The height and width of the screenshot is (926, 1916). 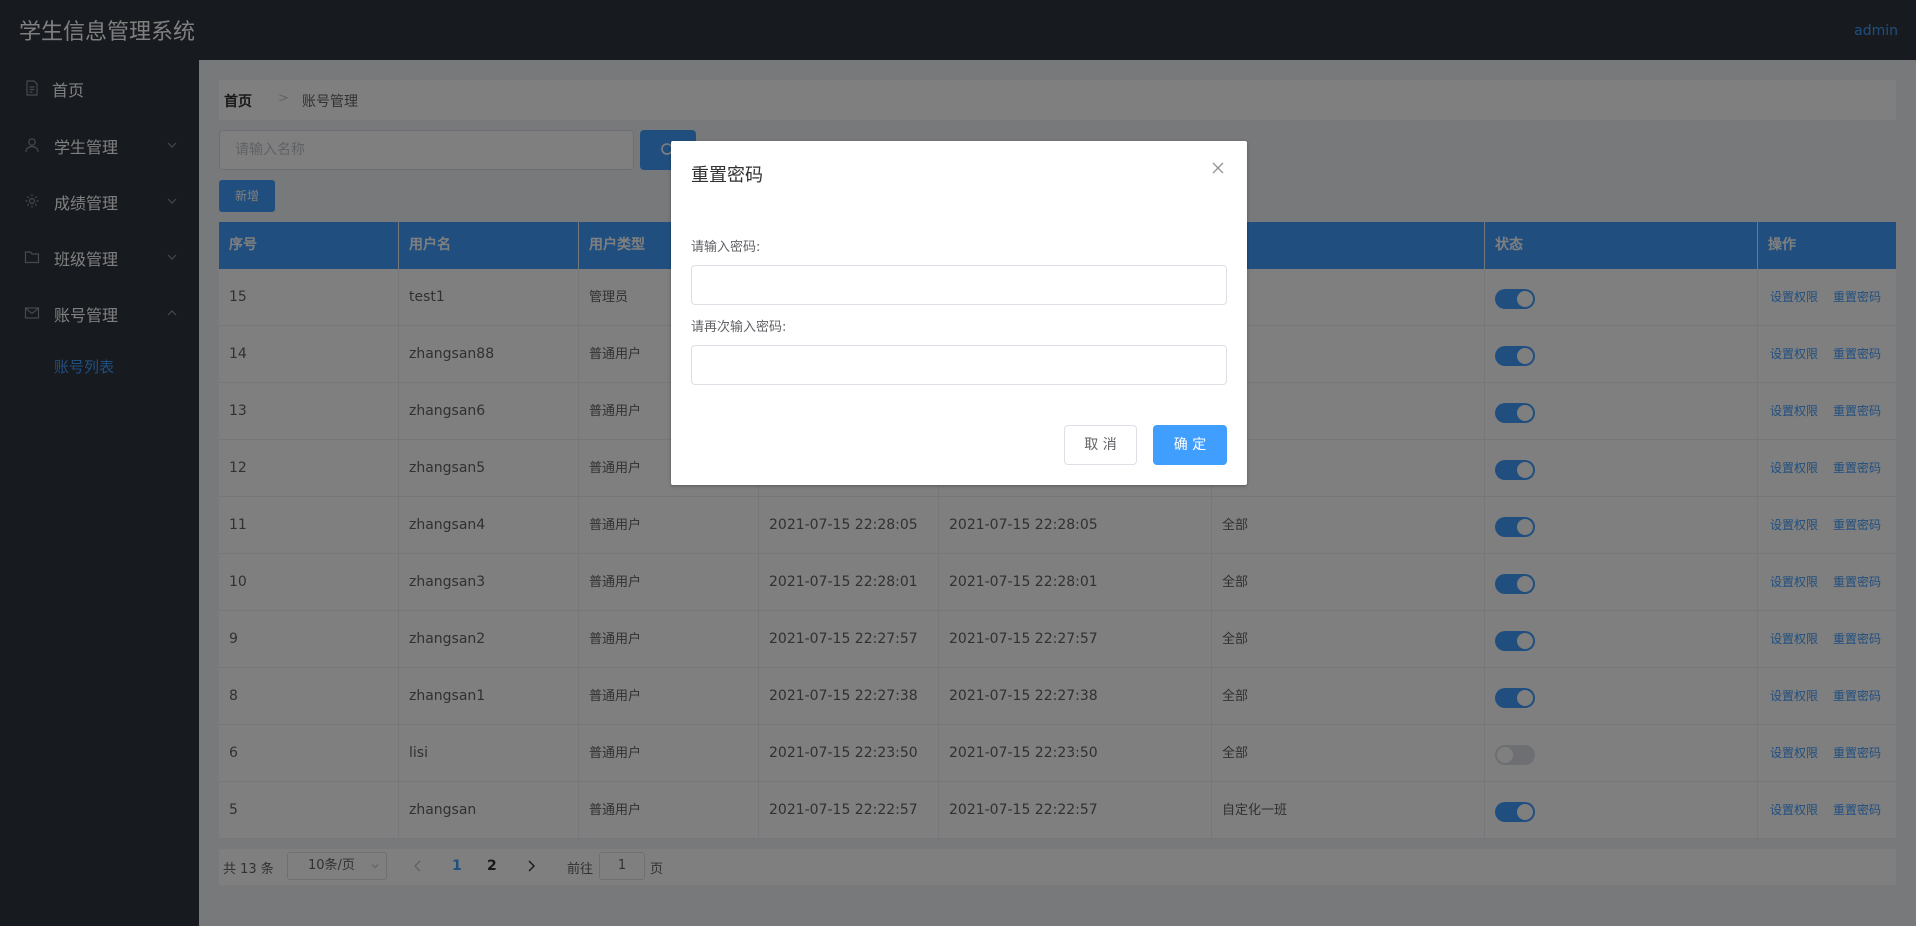 What do you see at coordinates (959, 313) in the screenshot?
I see `reset-password-dialog: 重置密码 请输入密码: 请再次输入密码: 取 消 确 定` at bounding box center [959, 313].